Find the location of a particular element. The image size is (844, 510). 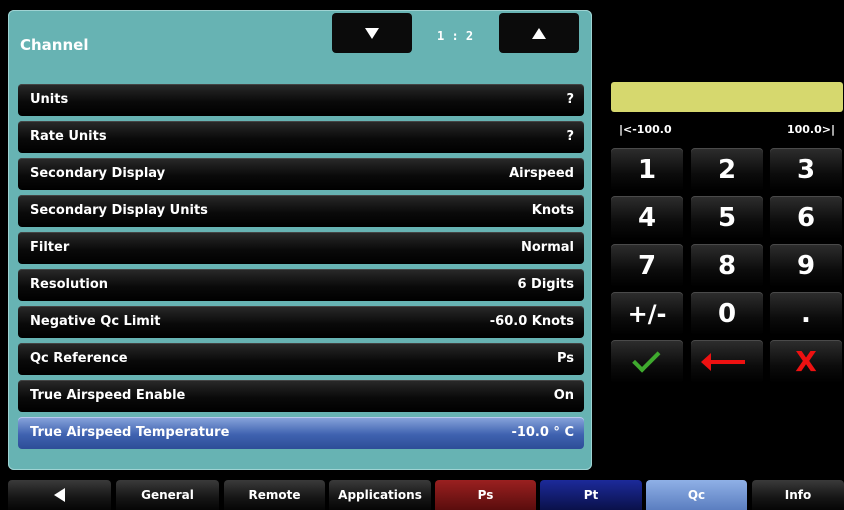

setting-value: 6 Digits is located at coordinates (545, 284).